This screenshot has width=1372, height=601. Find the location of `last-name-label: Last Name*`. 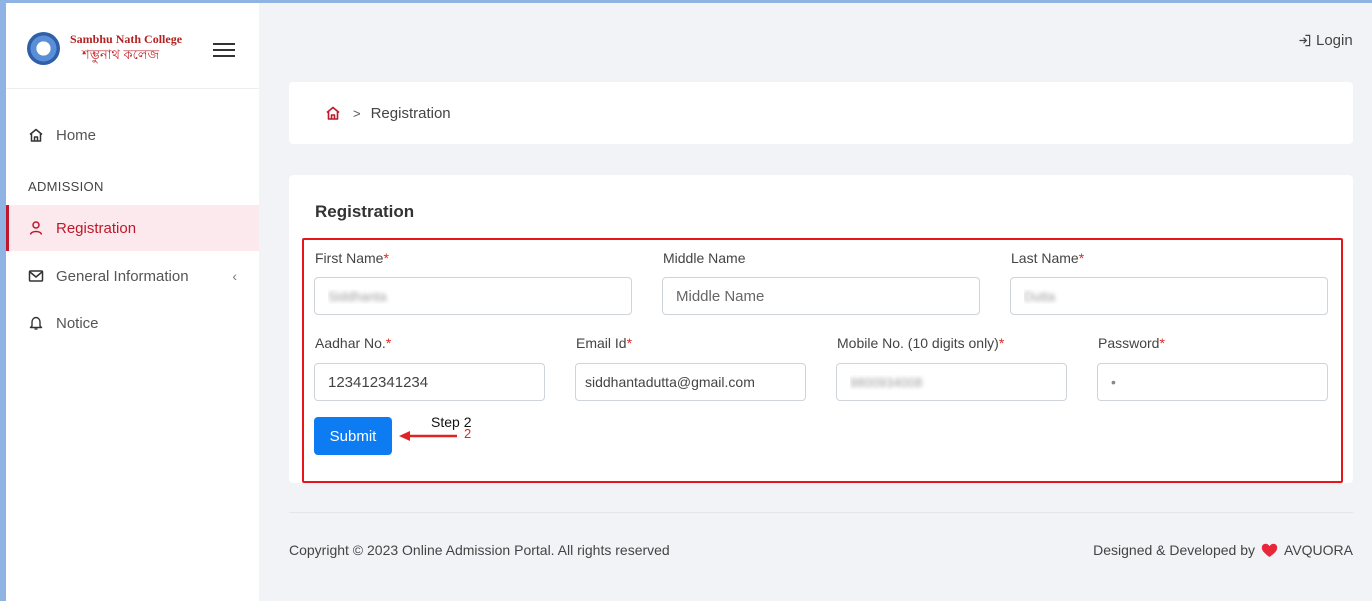

last-name-label: Last Name* is located at coordinates (1048, 258).